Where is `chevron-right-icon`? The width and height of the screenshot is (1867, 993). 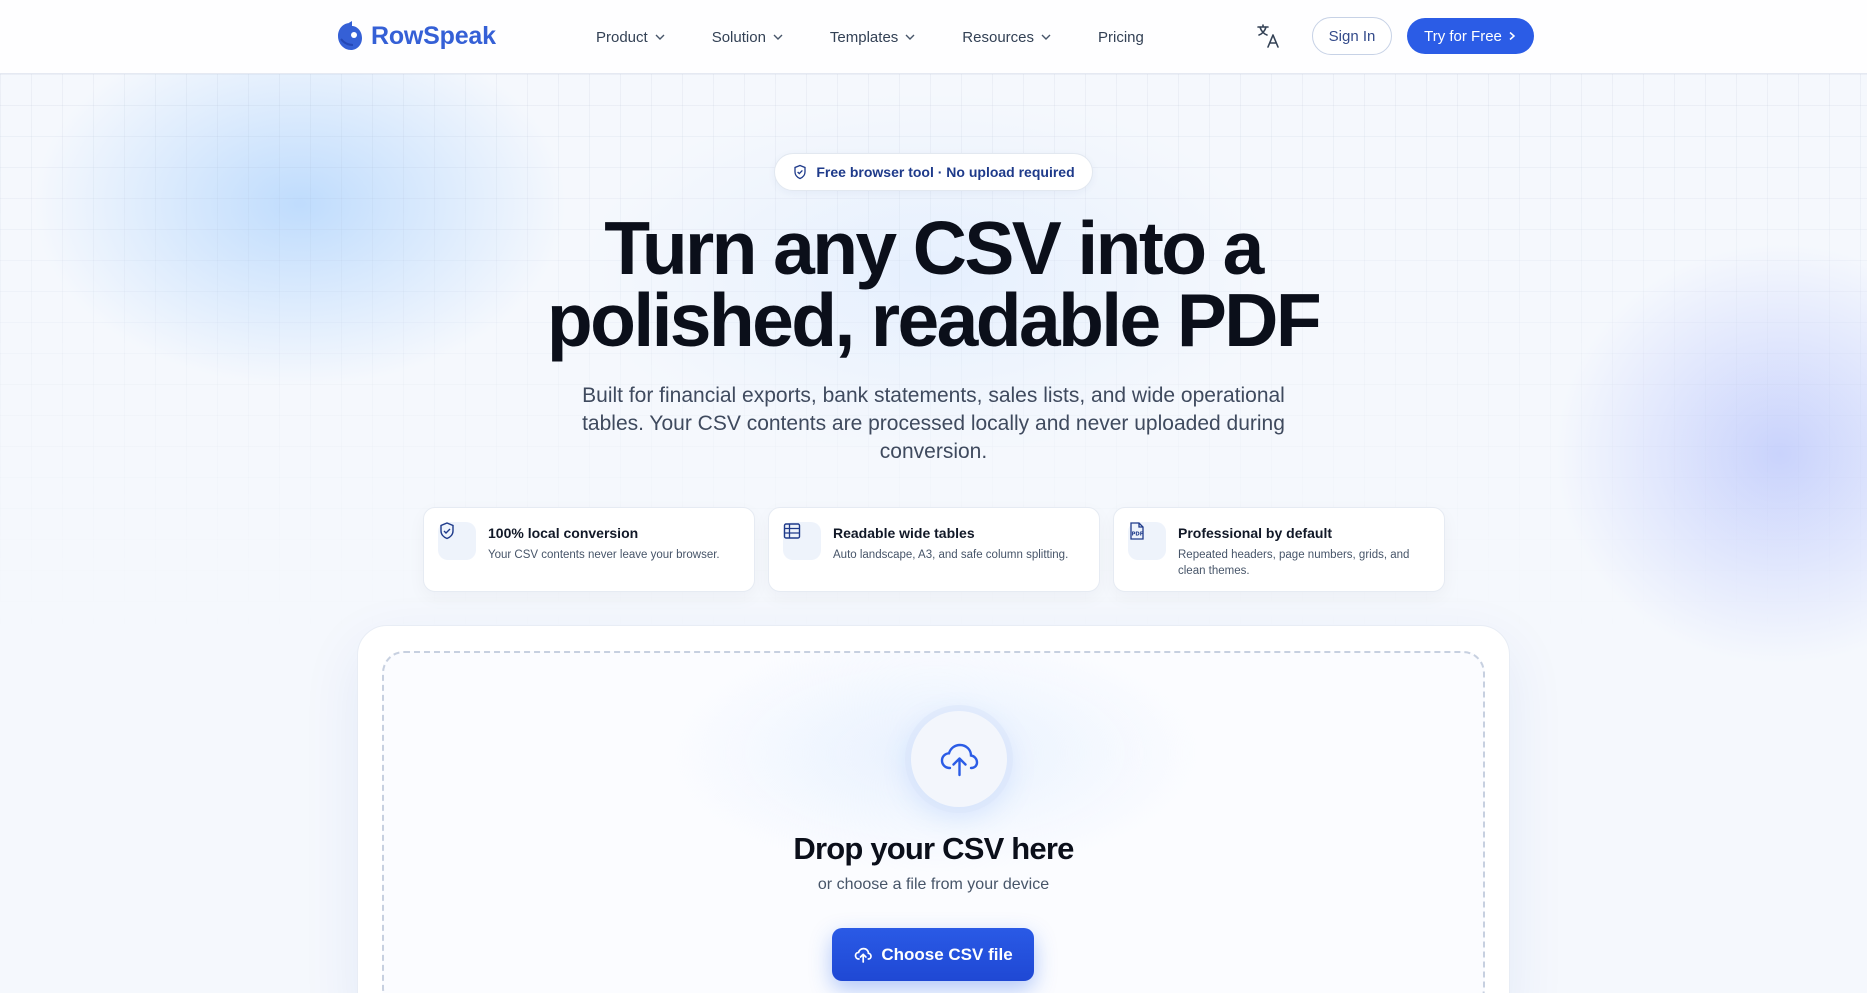 chevron-right-icon is located at coordinates (1512, 36).